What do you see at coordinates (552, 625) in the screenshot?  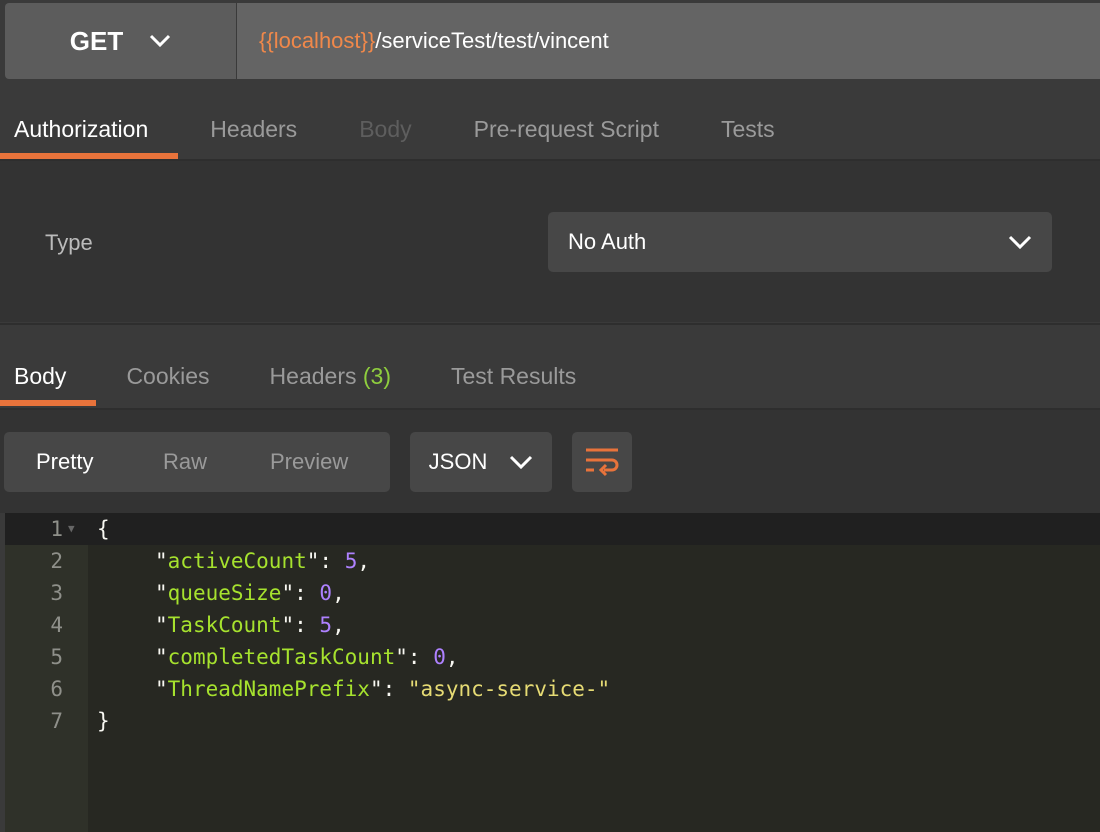 I see `code-line: 4 "TaskCount": 5,` at bounding box center [552, 625].